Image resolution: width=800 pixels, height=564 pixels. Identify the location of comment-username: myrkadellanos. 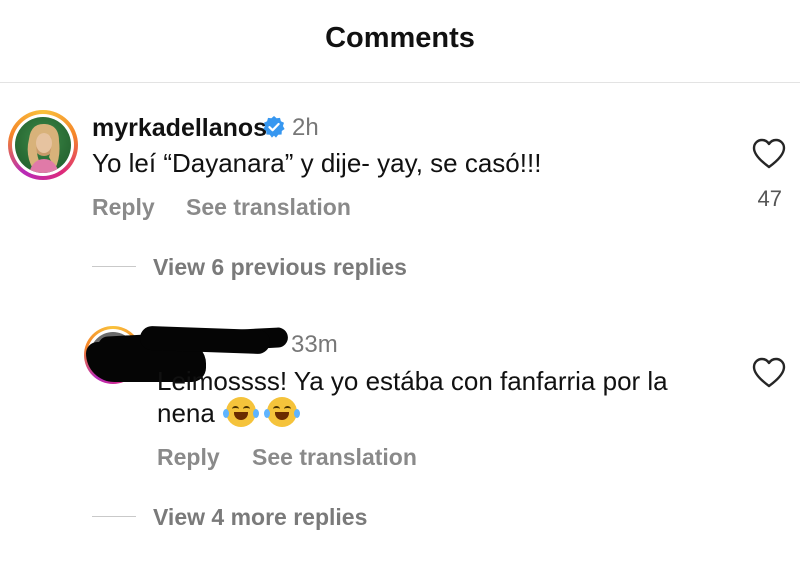
(179, 128).